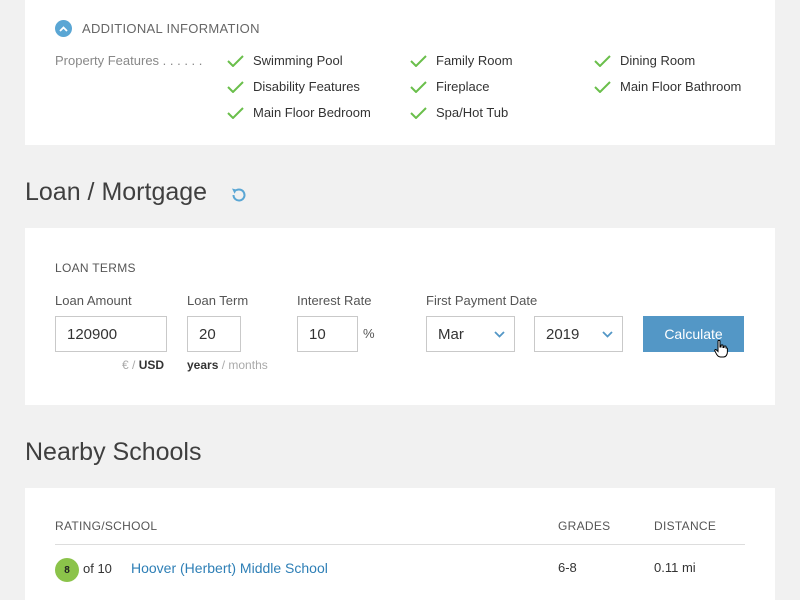 The image size is (800, 600). Describe the element at coordinates (111, 334) in the screenshot. I see `loan-amount-input` at that location.